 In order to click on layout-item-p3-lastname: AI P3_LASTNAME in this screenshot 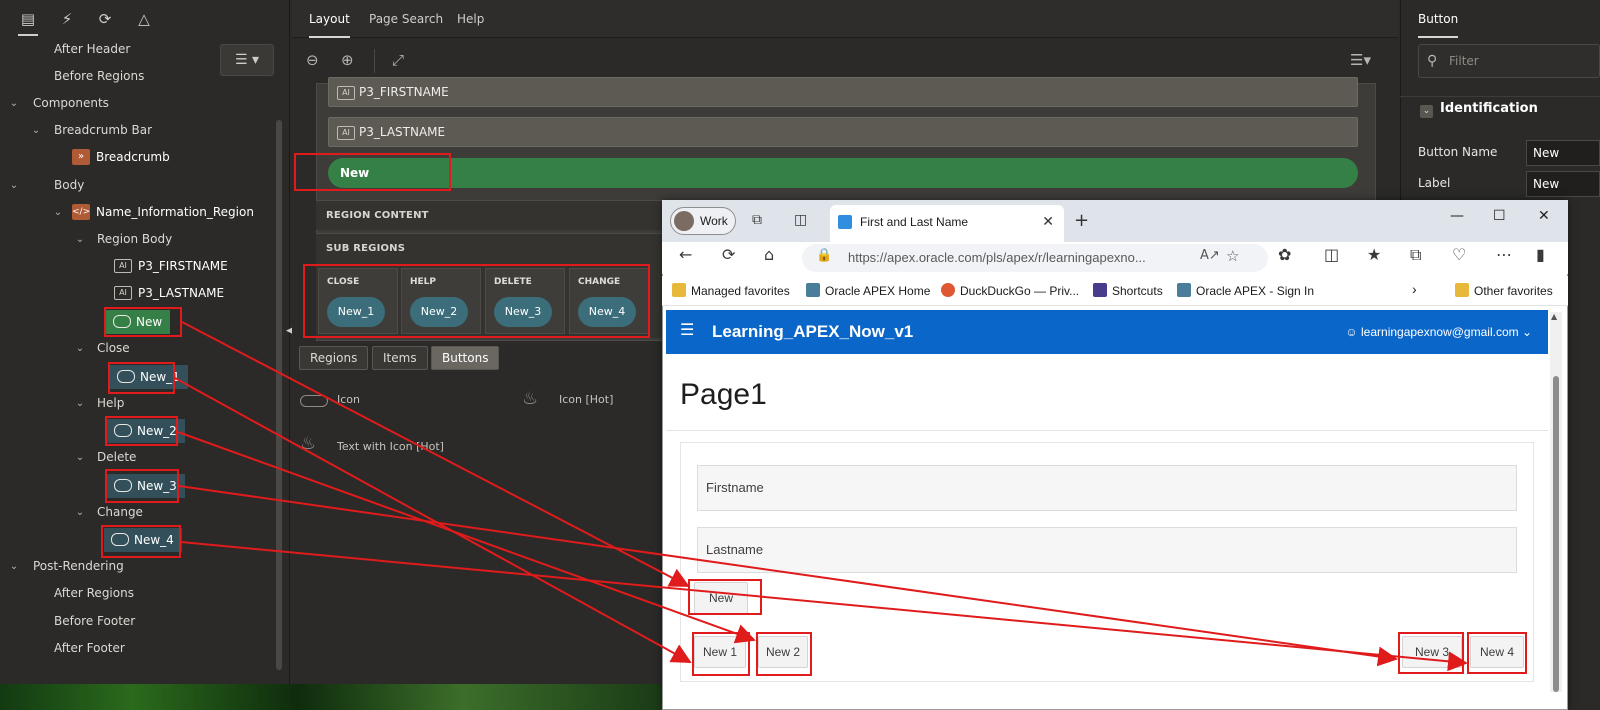, I will do `click(843, 132)`.